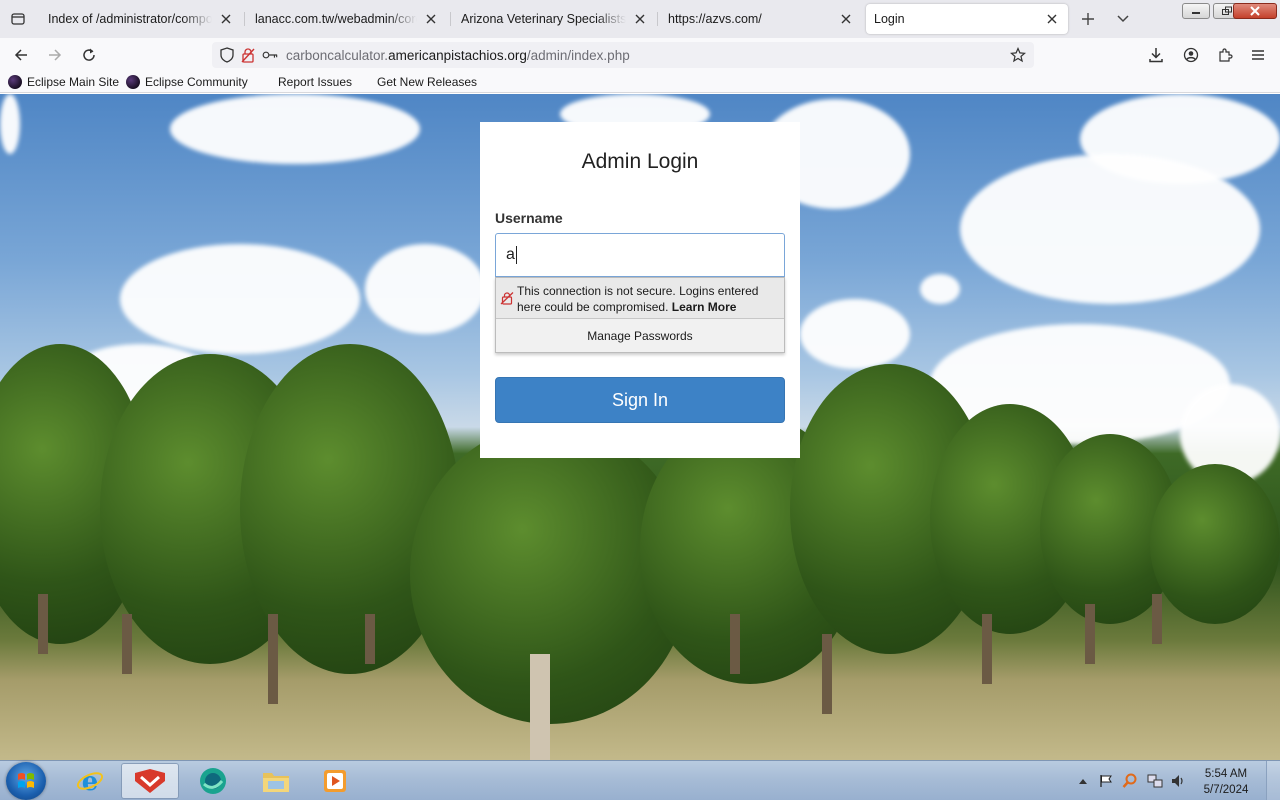  Describe the element at coordinates (1226, 774) in the screenshot. I see `clock-time: 5:54 AM` at that location.